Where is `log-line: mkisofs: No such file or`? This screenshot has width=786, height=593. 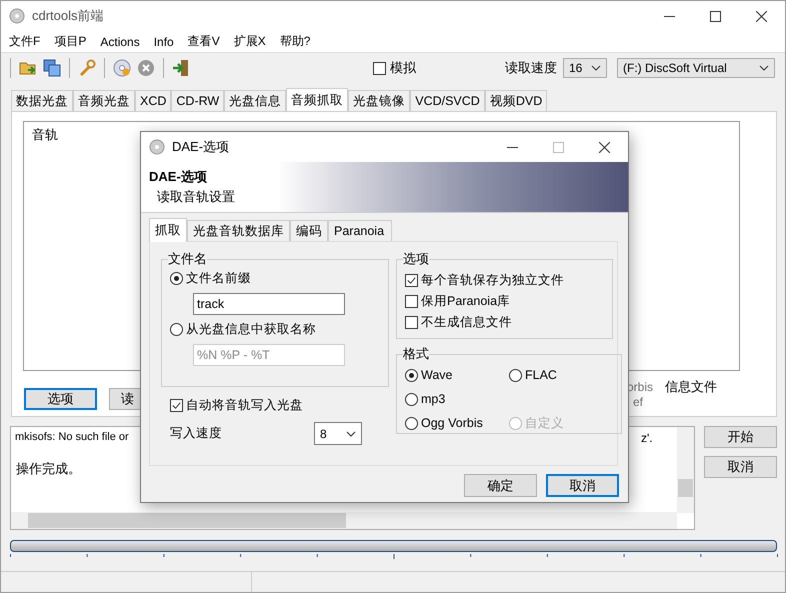
log-line: mkisofs: No such file or is located at coordinates (72, 437).